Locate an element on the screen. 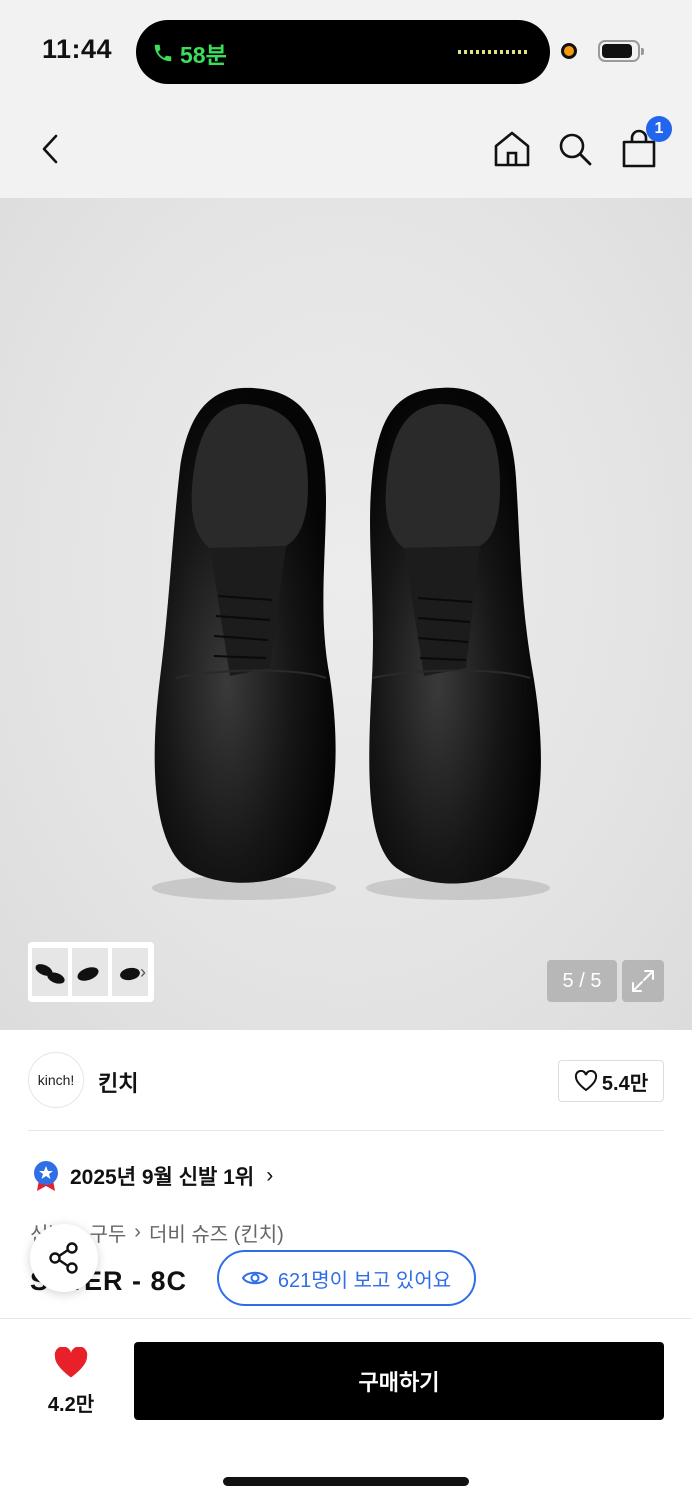 The height and width of the screenshot is (1500, 692). share-icon is located at coordinates (63, 1258).